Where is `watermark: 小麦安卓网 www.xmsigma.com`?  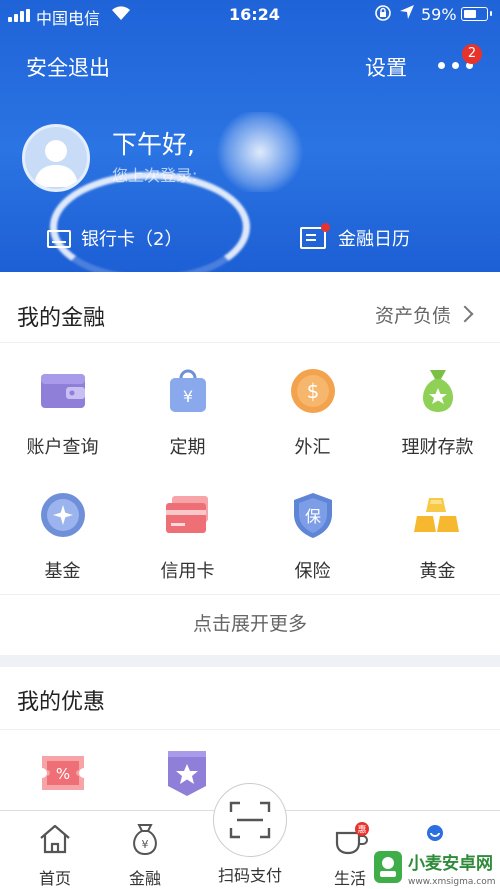
watermark: 小麦安卓网 www.xmsigma.com is located at coordinates (435, 867).